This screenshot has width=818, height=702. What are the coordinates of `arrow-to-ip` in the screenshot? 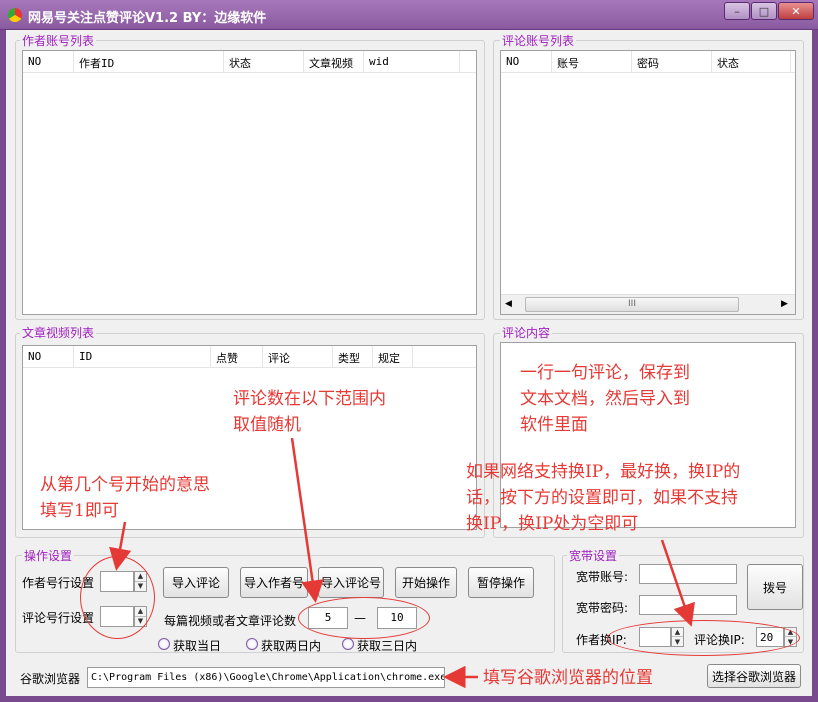 It's located at (677, 583).